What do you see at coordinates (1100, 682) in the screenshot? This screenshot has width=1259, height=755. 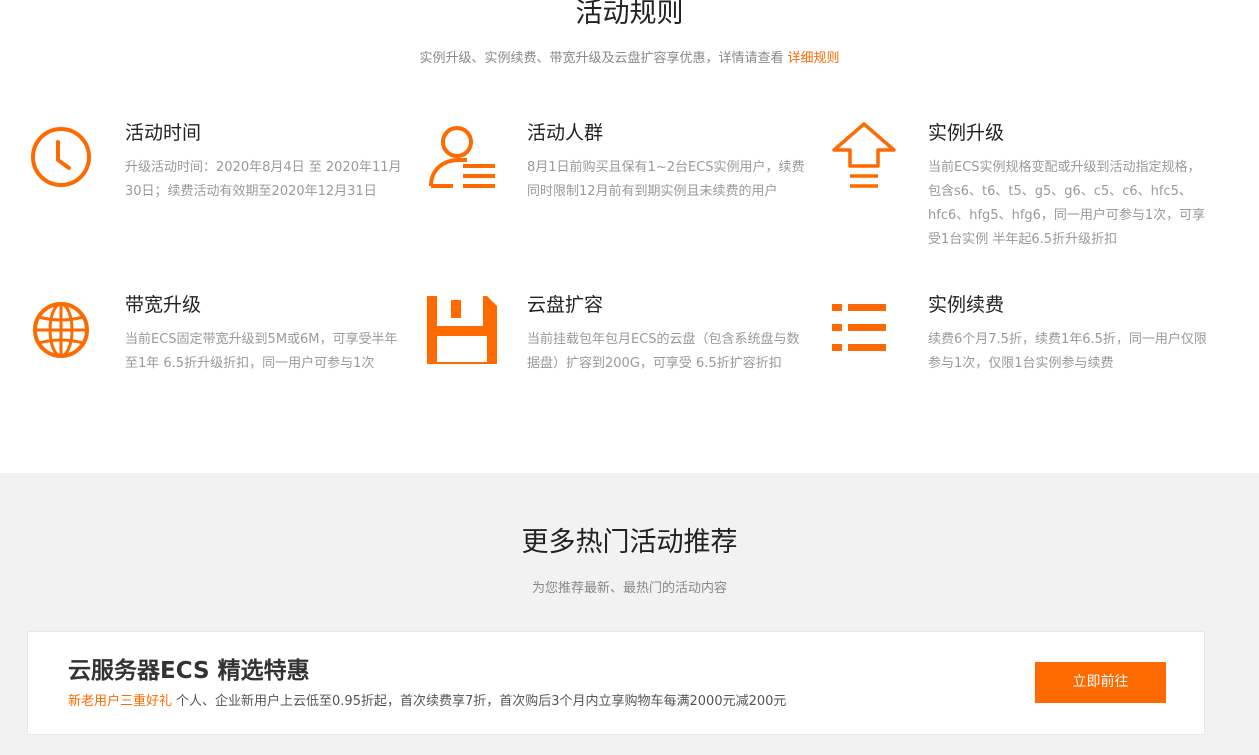 I see `go-now-button: 立即前往` at bounding box center [1100, 682].